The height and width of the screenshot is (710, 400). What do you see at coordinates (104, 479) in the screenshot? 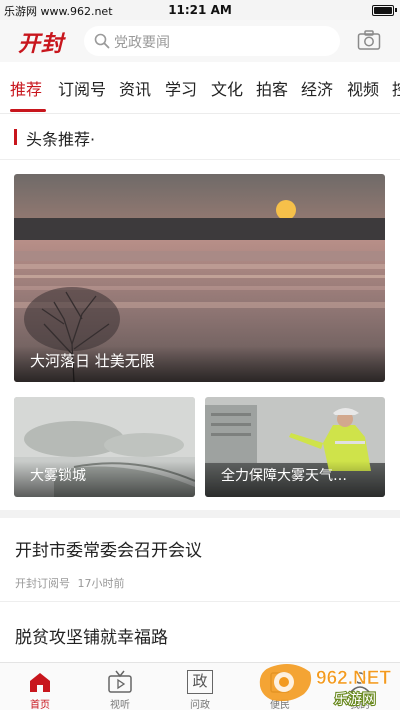
I see `thumb-caption-fog-city: 大雾锁城` at bounding box center [104, 479].